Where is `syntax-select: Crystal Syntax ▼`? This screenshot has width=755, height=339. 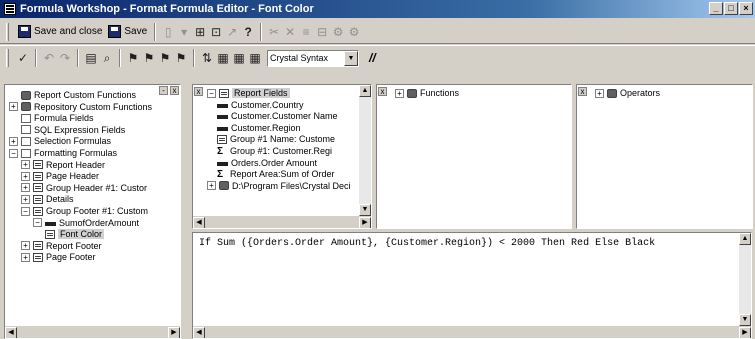
syntax-select: Crystal Syntax ▼ is located at coordinates (313, 58).